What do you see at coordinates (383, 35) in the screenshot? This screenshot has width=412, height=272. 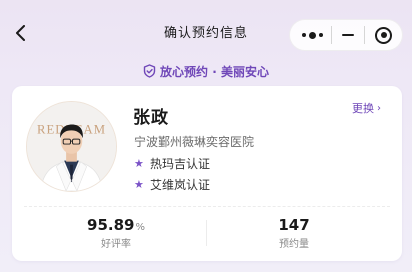 I see `close-circle-icon` at bounding box center [383, 35].